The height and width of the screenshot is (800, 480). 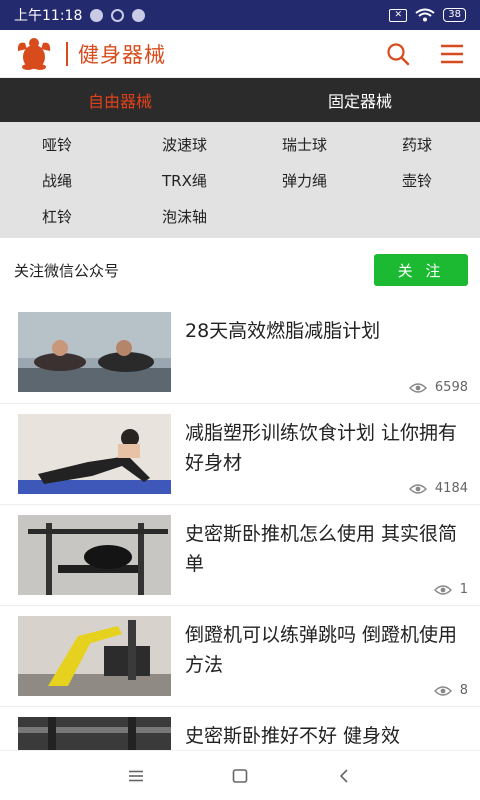 I want to click on status-bar: 上午11:18 ✕ 38, so click(x=240, y=15).